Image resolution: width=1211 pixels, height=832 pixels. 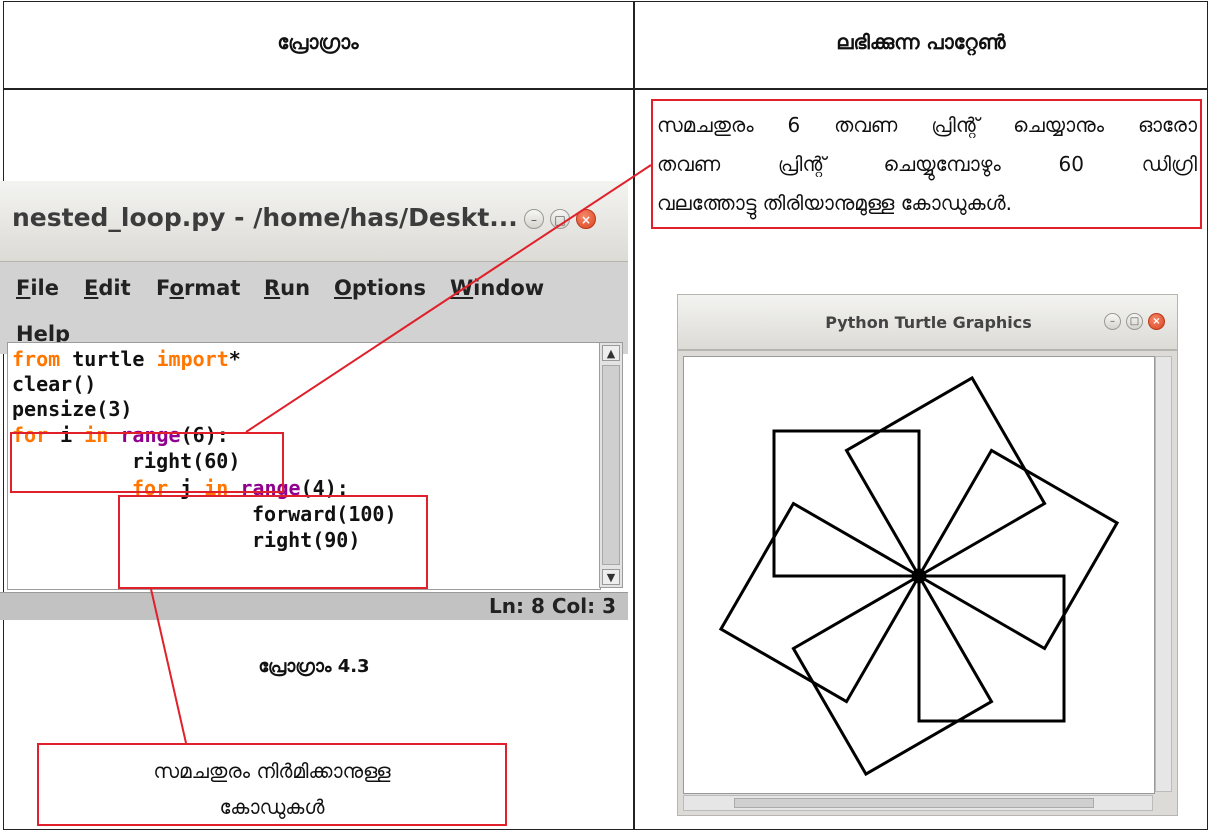 I want to click on scroll-up-icon: ▲, so click(x=611, y=353).